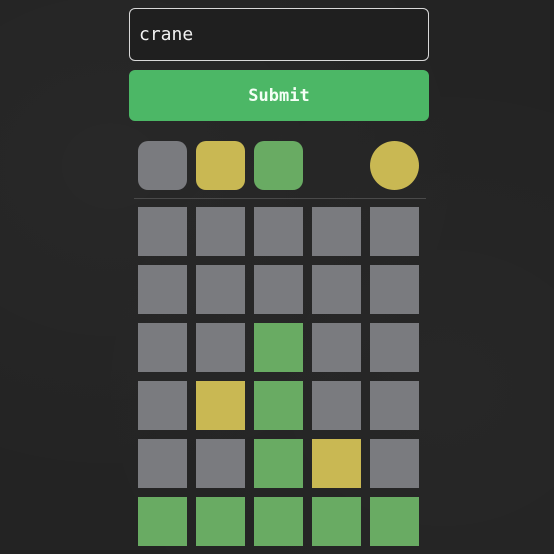  Describe the element at coordinates (394, 165) in the screenshot. I see `legend-yellow-circle` at that location.